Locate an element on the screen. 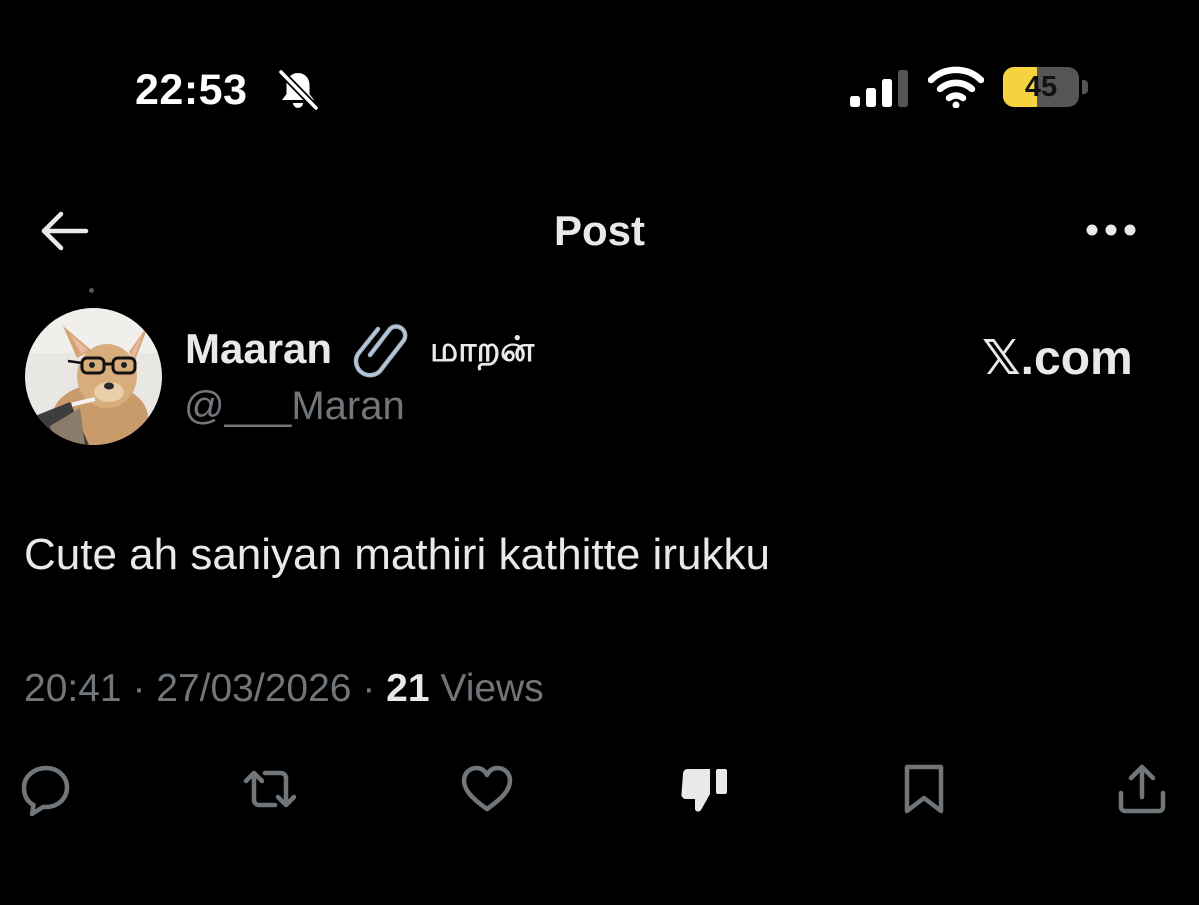 The height and width of the screenshot is (905, 1199). more-dots-icon is located at coordinates (1111, 230).